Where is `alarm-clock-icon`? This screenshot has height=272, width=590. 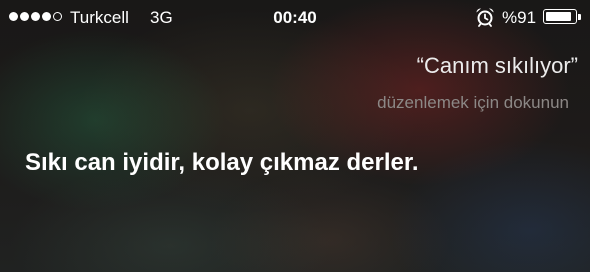 alarm-clock-icon is located at coordinates (485, 17).